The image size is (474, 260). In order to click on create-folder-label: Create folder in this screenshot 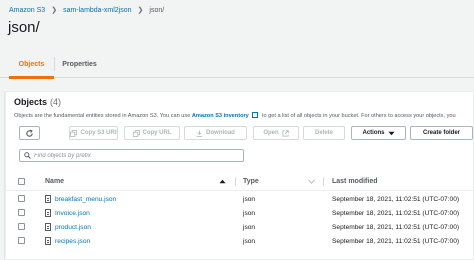, I will do `click(441, 133)`.